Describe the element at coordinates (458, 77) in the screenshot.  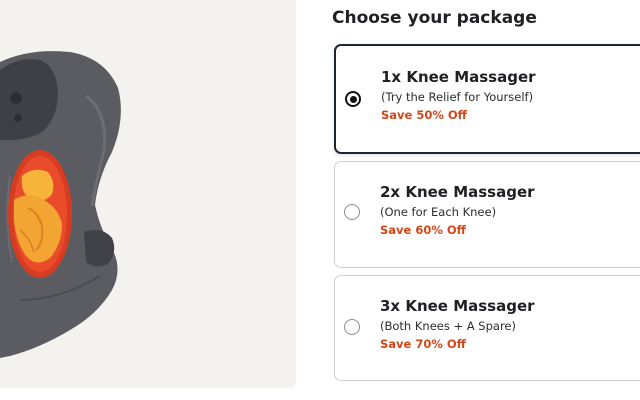
I see `package-title: 1x Knee Massager` at that location.